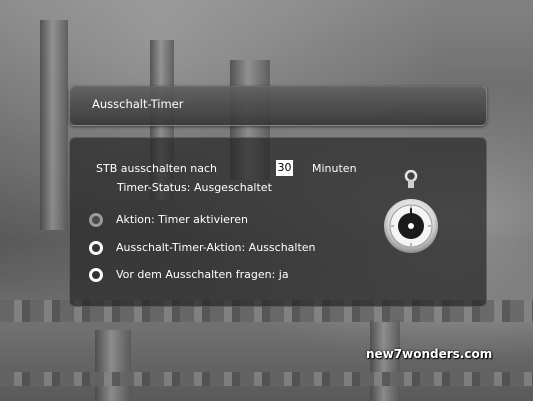  Describe the element at coordinates (411, 211) in the screenshot. I see `stopwatch-icon` at that location.